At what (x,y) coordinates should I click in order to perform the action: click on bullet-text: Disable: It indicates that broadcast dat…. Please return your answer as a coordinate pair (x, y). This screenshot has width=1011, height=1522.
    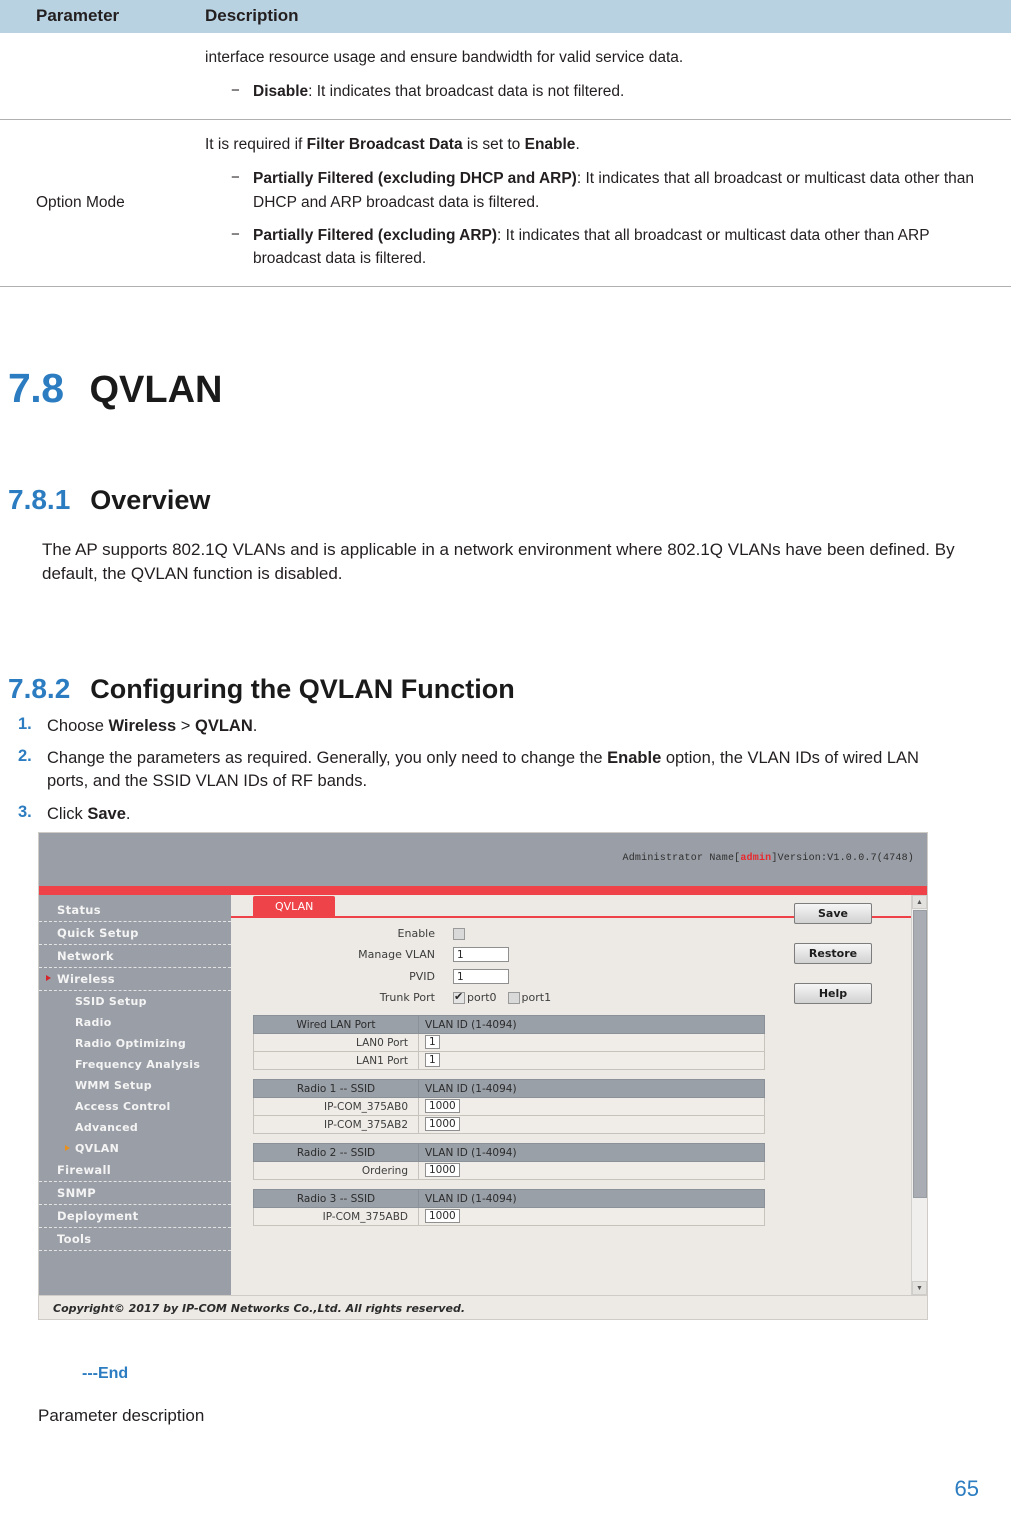
    Looking at the image, I should click on (622, 91).